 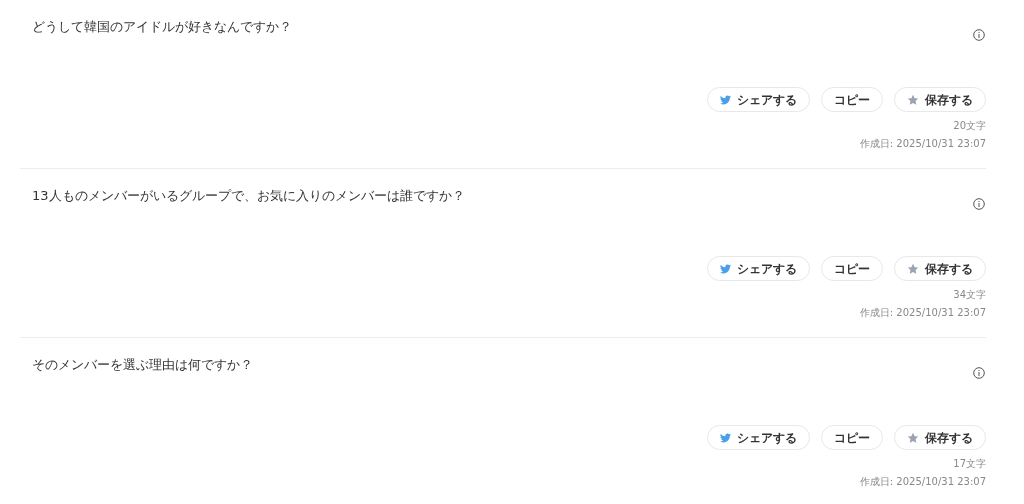 I want to click on question-text: 13人ものメンバーがいるグループで、お気に入りのメンバーは誰ですか？, so click(x=248, y=196).